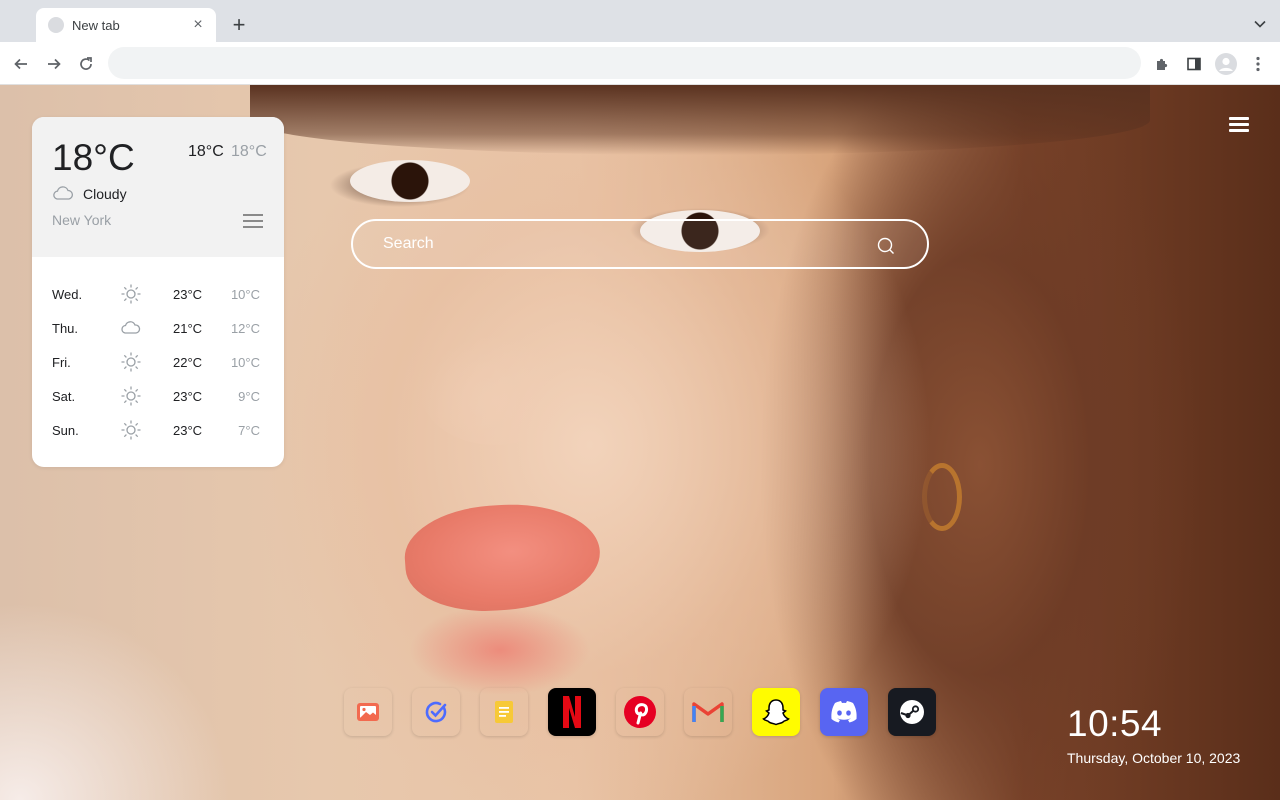 This screenshot has width=1280, height=800. Describe the element at coordinates (700, 120) in the screenshot. I see `wallpaper-hair` at that location.